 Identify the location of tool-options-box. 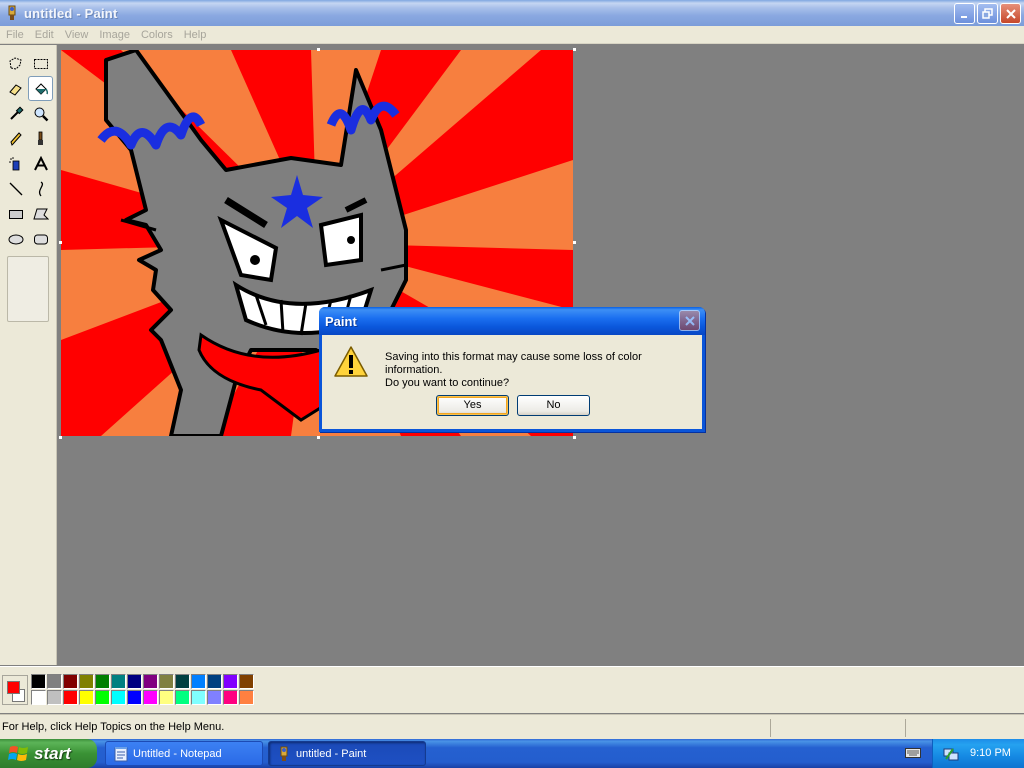
(28, 289).